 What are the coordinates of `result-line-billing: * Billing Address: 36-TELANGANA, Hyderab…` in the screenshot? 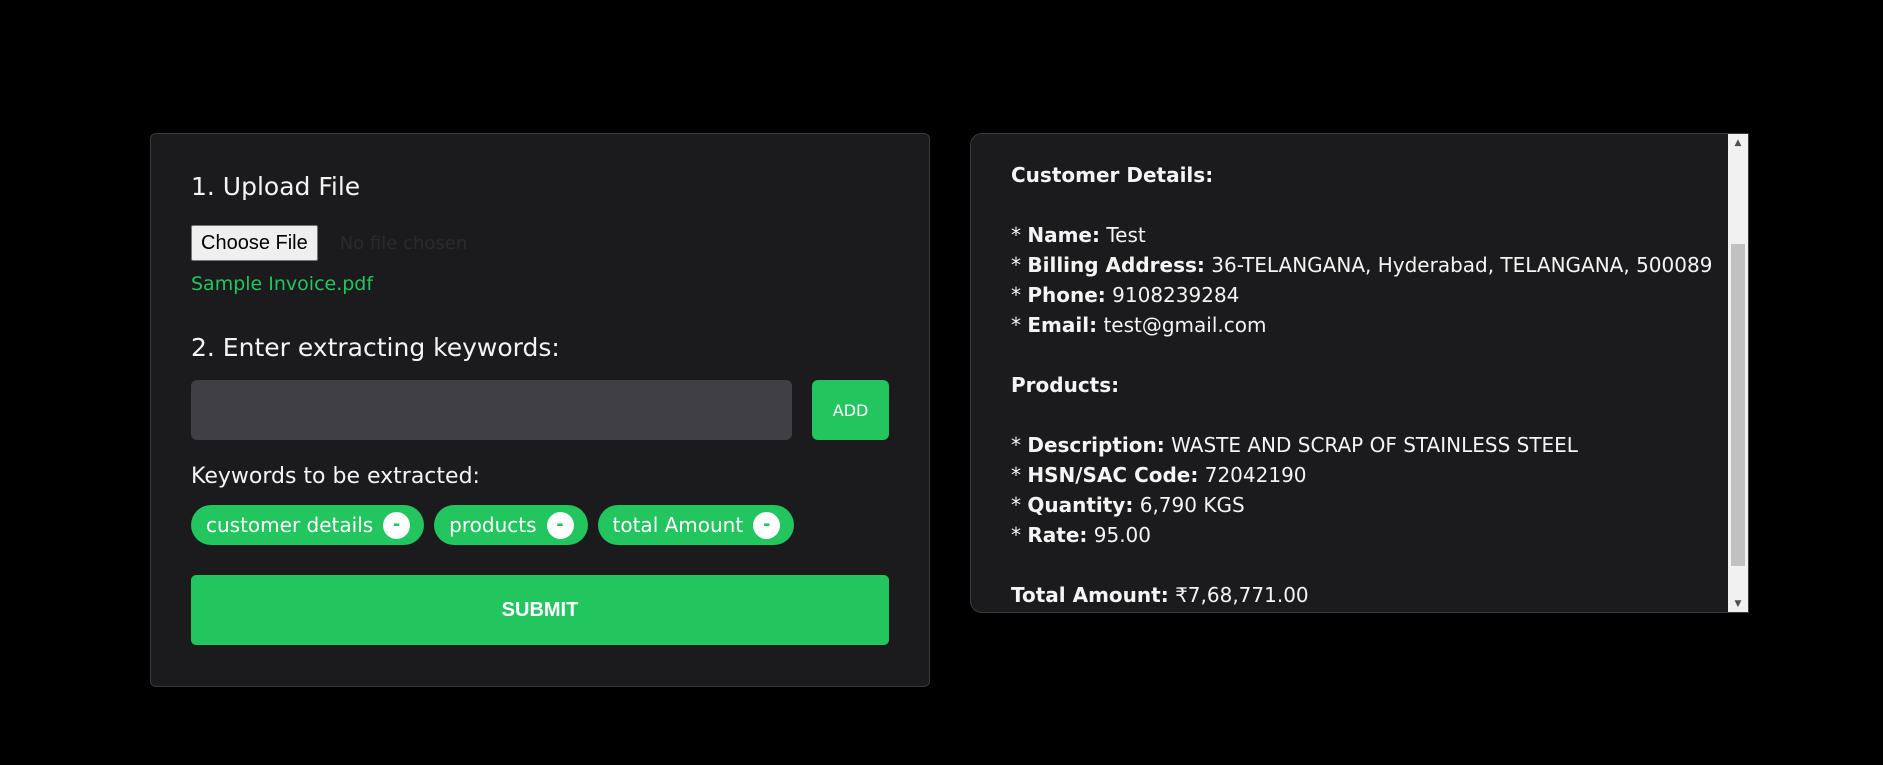 It's located at (1362, 265).